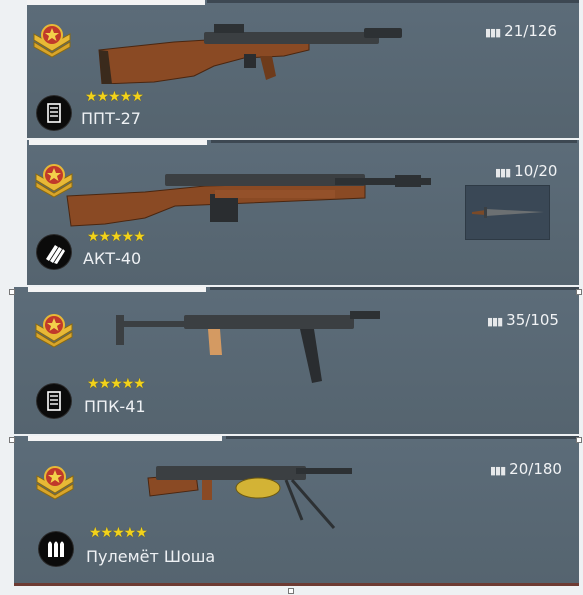  I want to click on weapon-image-ppt27, so click(250, 54).